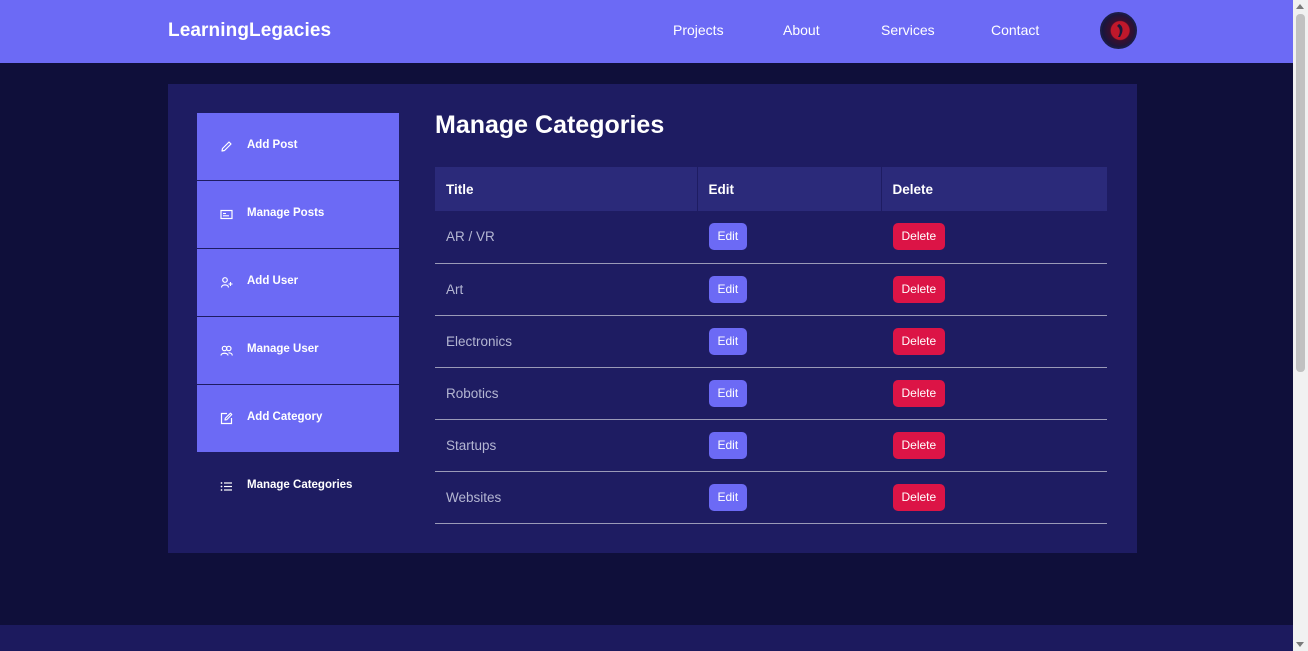 This screenshot has height=651, width=1308. I want to click on sidebar-item-add-user: Add User, so click(298, 283).